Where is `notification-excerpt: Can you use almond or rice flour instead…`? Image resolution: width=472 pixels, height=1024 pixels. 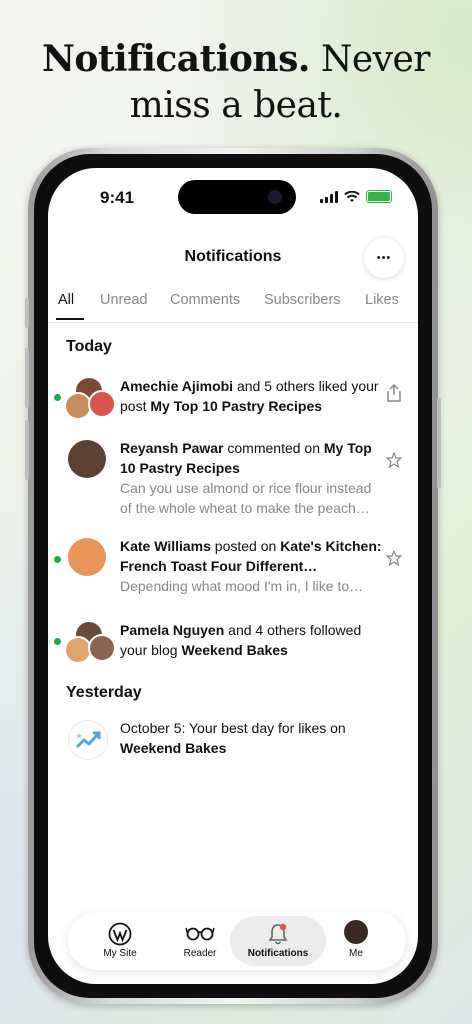
notification-excerpt: Can you use almond or rice flour instead… is located at coordinates (246, 498).